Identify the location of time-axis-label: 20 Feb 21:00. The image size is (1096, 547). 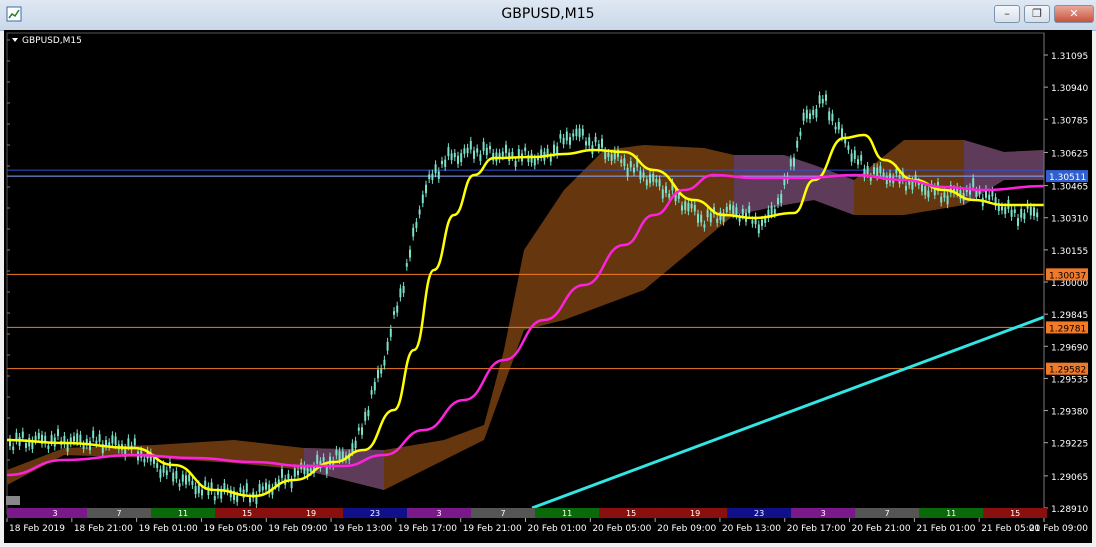
(881, 529).